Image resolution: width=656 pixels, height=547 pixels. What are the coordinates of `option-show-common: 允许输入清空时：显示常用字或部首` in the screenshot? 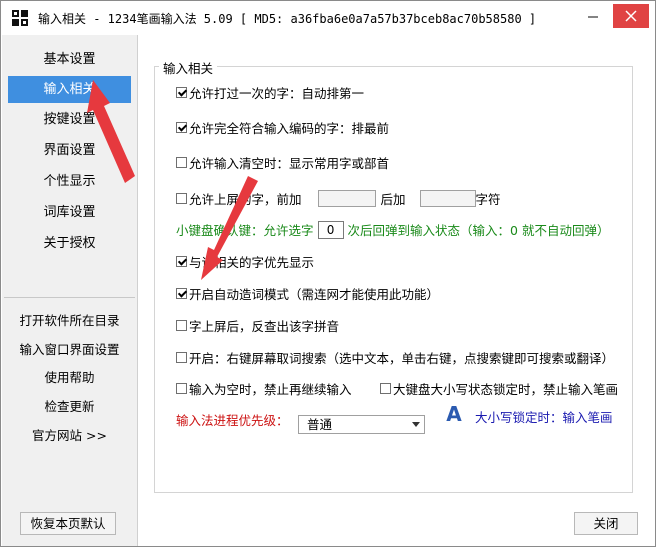 It's located at (282, 162).